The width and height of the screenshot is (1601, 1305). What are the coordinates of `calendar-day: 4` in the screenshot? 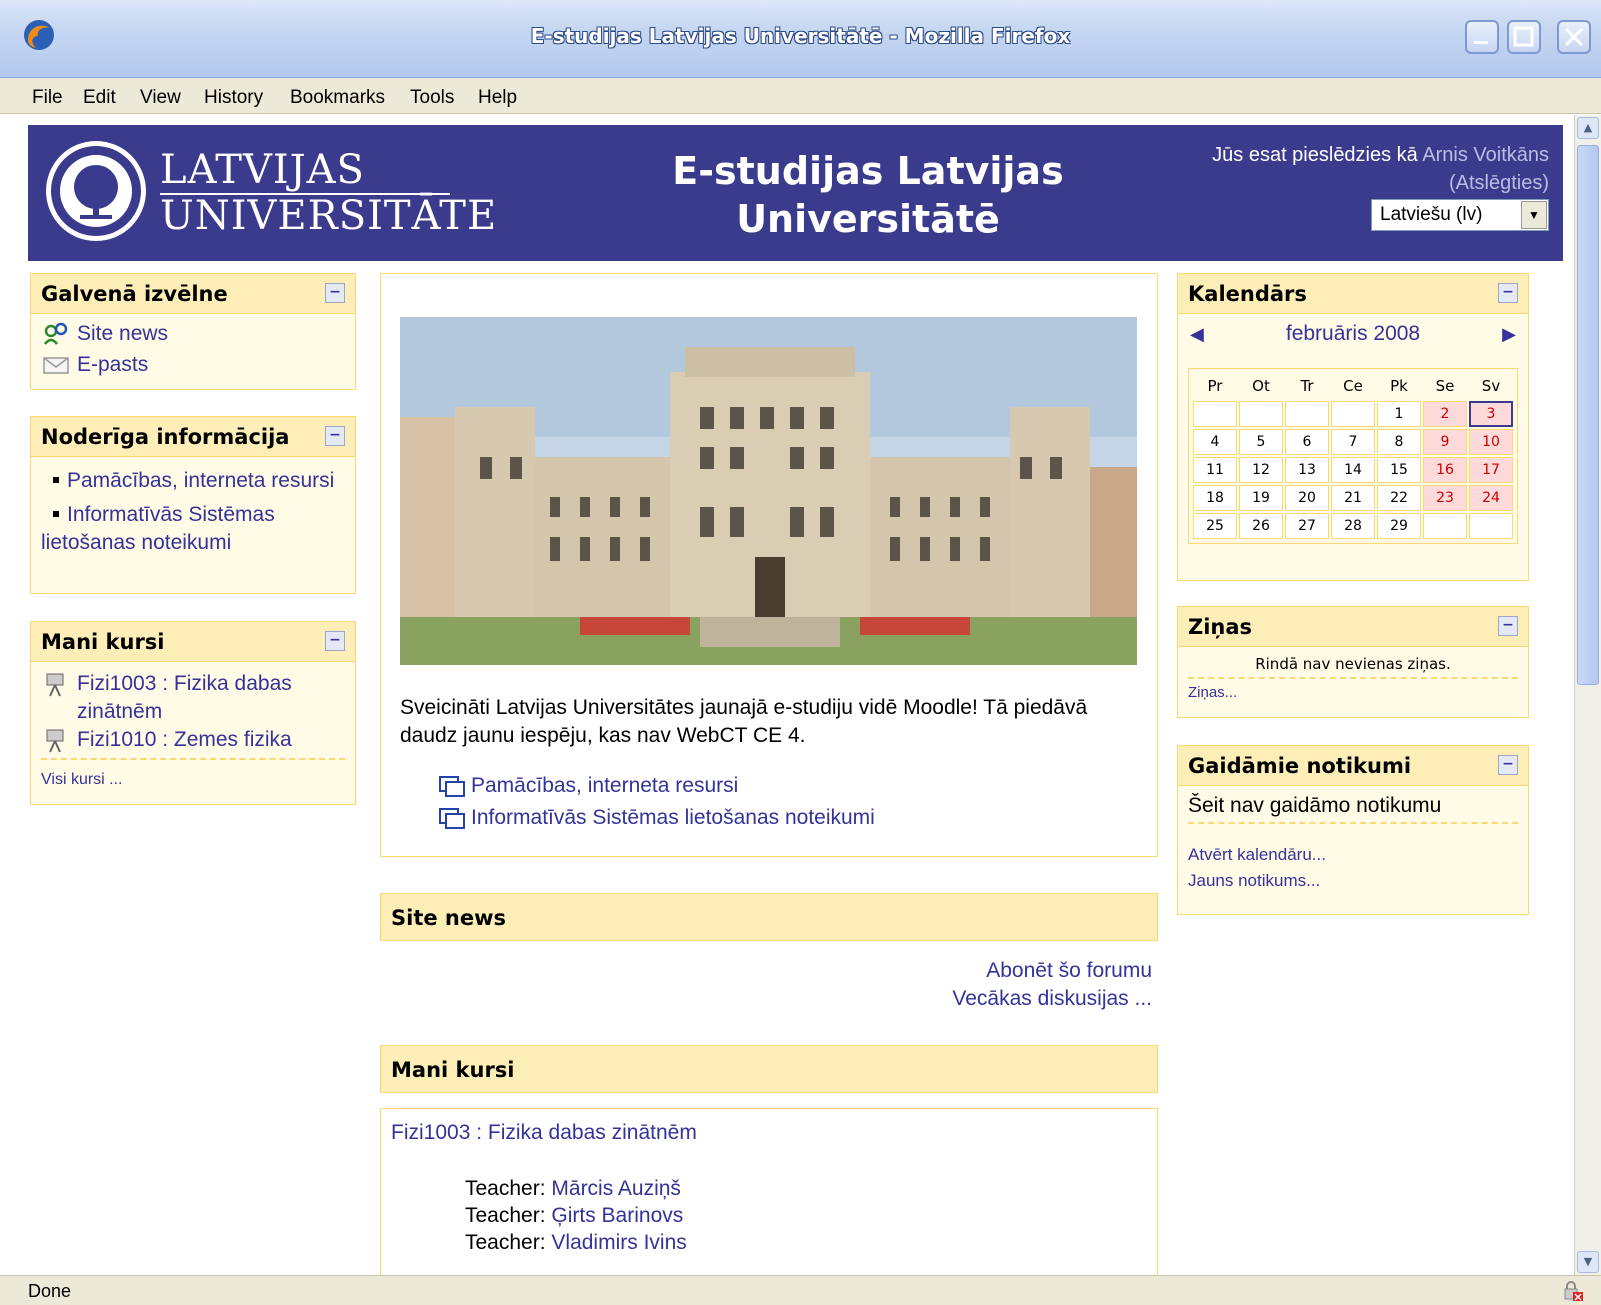 It's located at (1215, 442).